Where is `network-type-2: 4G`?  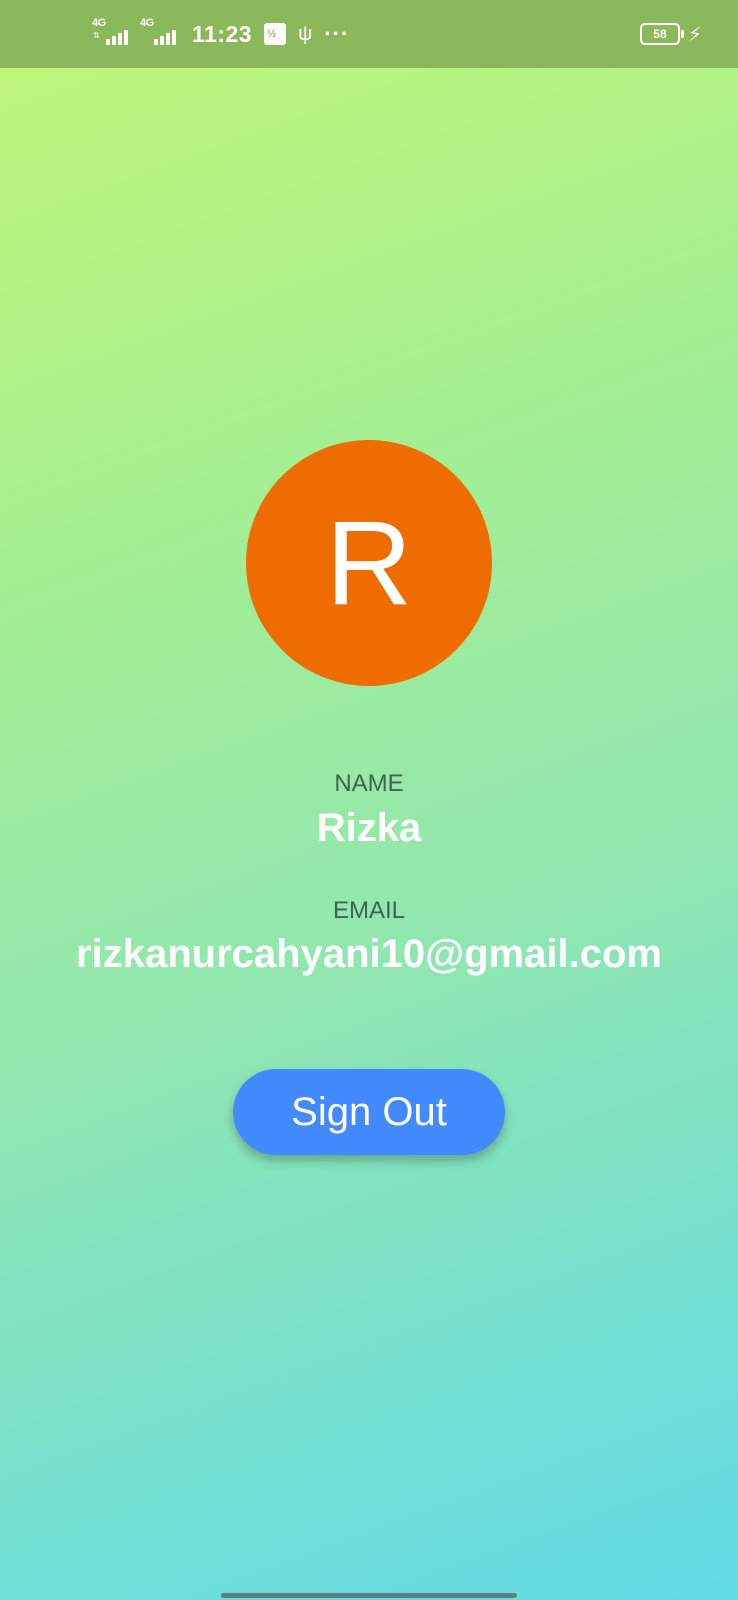
network-type-2: 4G is located at coordinates (147, 23).